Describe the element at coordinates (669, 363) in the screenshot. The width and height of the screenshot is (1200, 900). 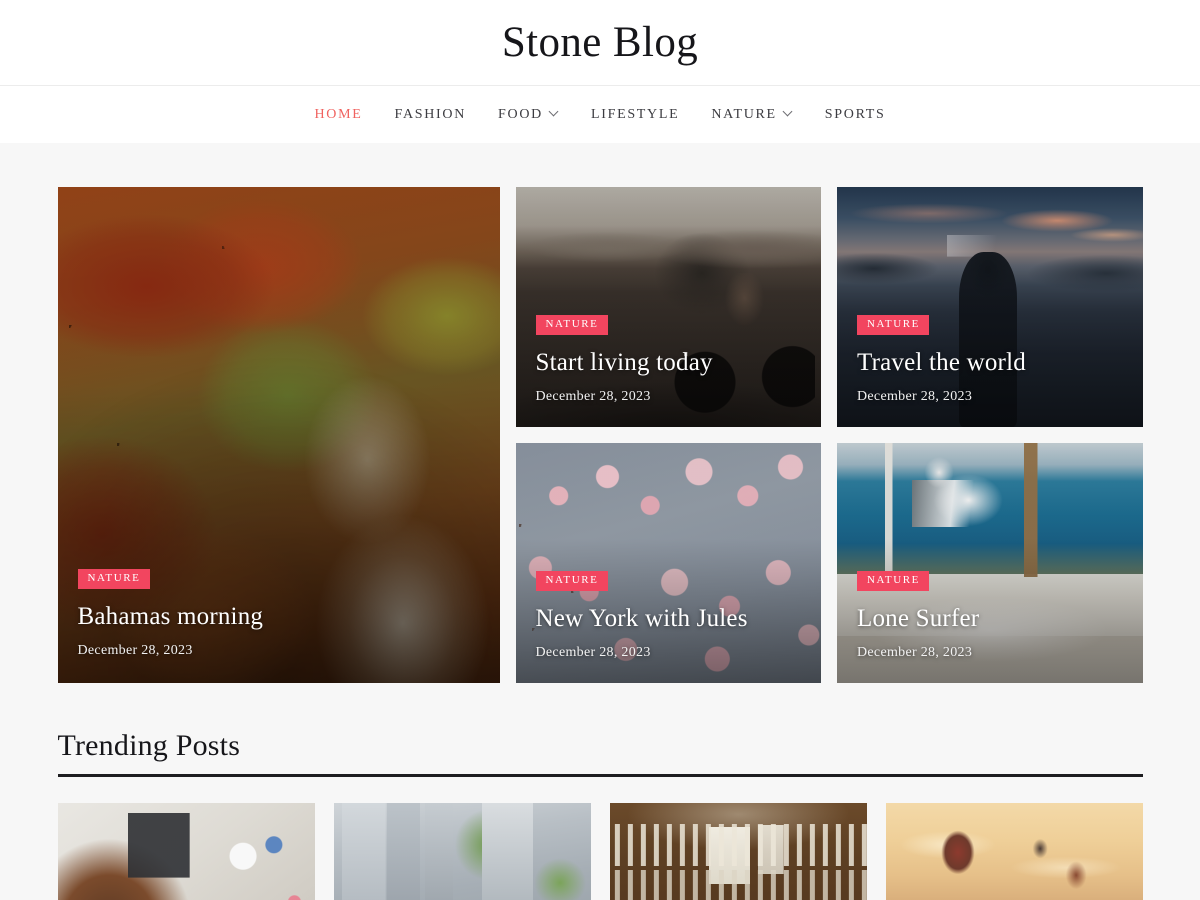
I see `post-title: Start living today` at that location.